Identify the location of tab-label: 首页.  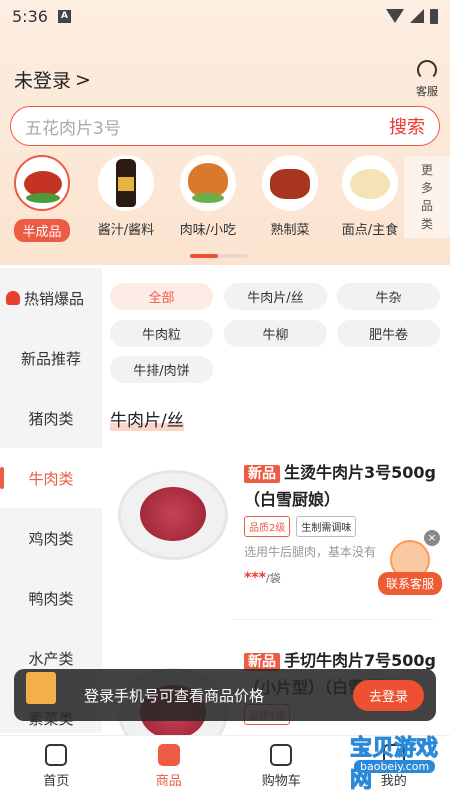
(56, 781).